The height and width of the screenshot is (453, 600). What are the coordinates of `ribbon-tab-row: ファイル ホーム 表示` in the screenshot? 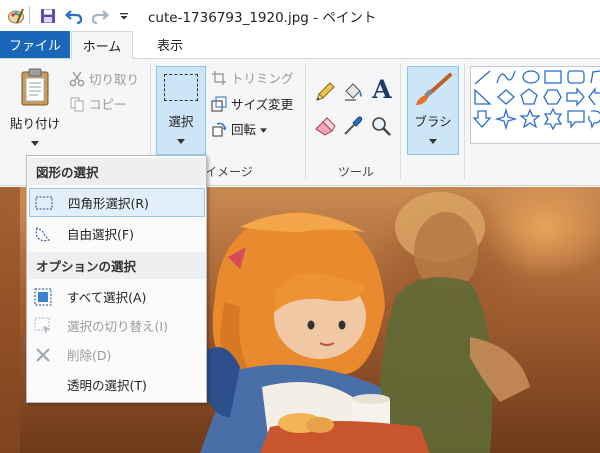 It's located at (300, 45).